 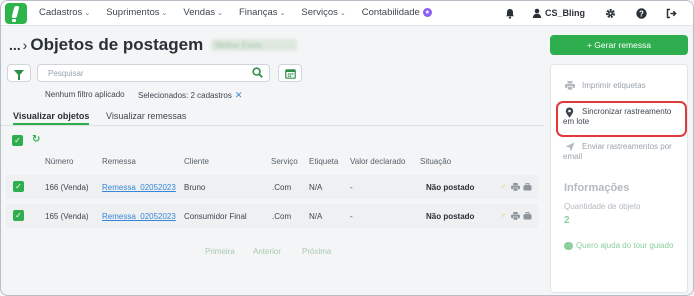 I want to click on column-header-cliente: Cliente, so click(x=196, y=161).